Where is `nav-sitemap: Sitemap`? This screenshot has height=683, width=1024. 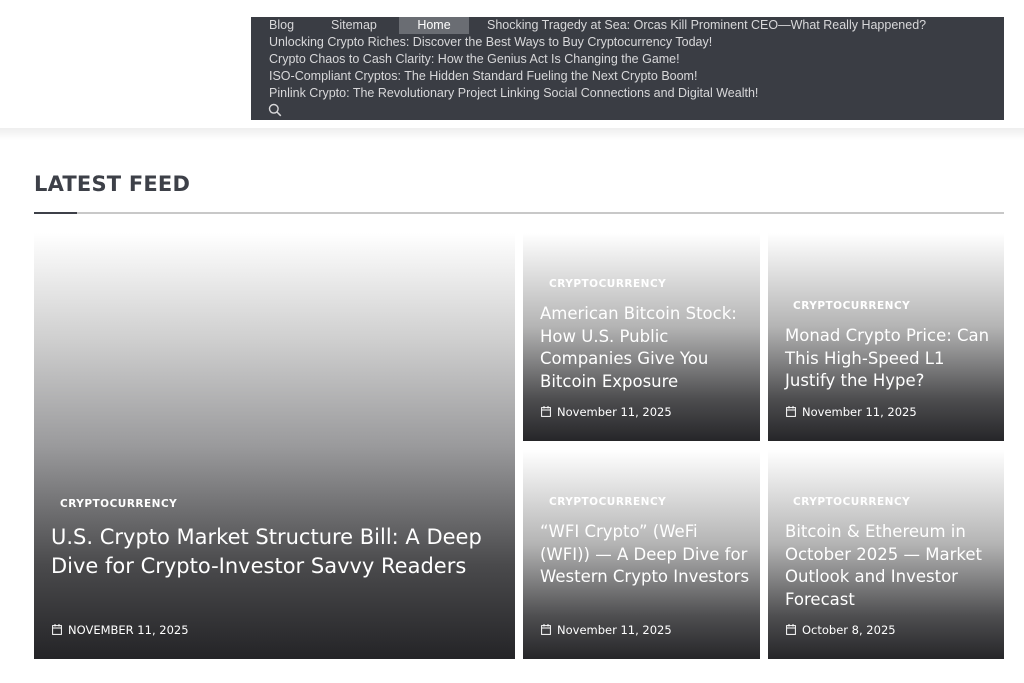
nav-sitemap: Sitemap is located at coordinates (354, 25).